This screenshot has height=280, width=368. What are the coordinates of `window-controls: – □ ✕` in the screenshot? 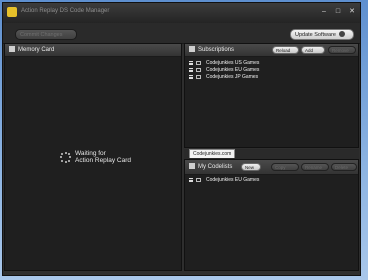 It's located at (338, 11).